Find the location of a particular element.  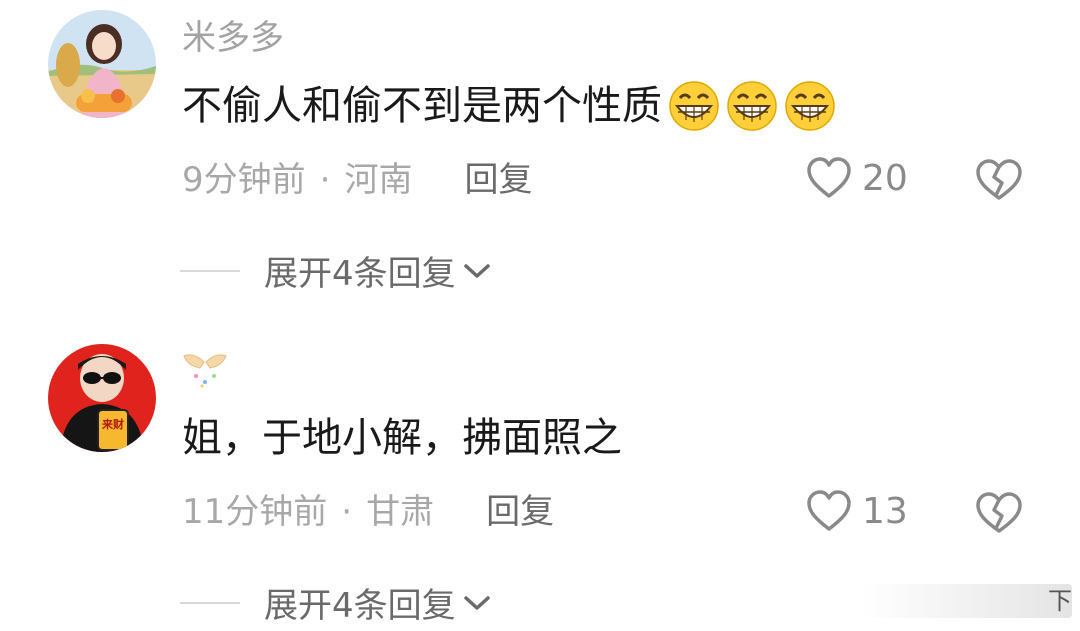

comment-text: 姐，于地小解，拂面照之 is located at coordinates (402, 438).